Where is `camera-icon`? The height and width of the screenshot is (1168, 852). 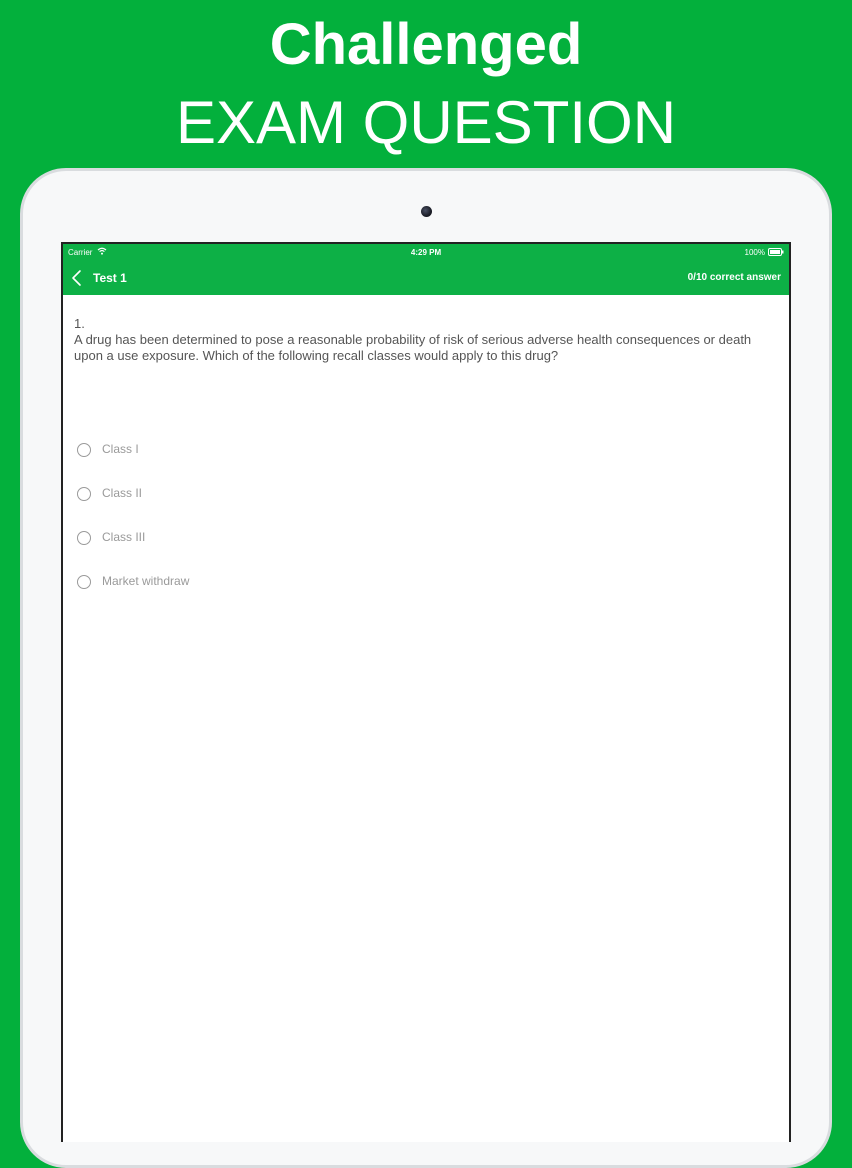
camera-icon is located at coordinates (426, 211).